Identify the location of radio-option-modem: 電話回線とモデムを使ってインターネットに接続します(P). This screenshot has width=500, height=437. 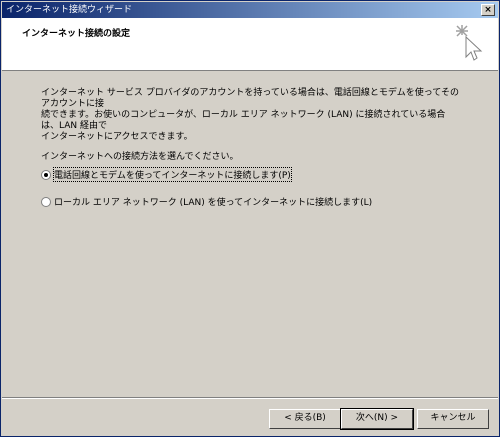
(166, 174).